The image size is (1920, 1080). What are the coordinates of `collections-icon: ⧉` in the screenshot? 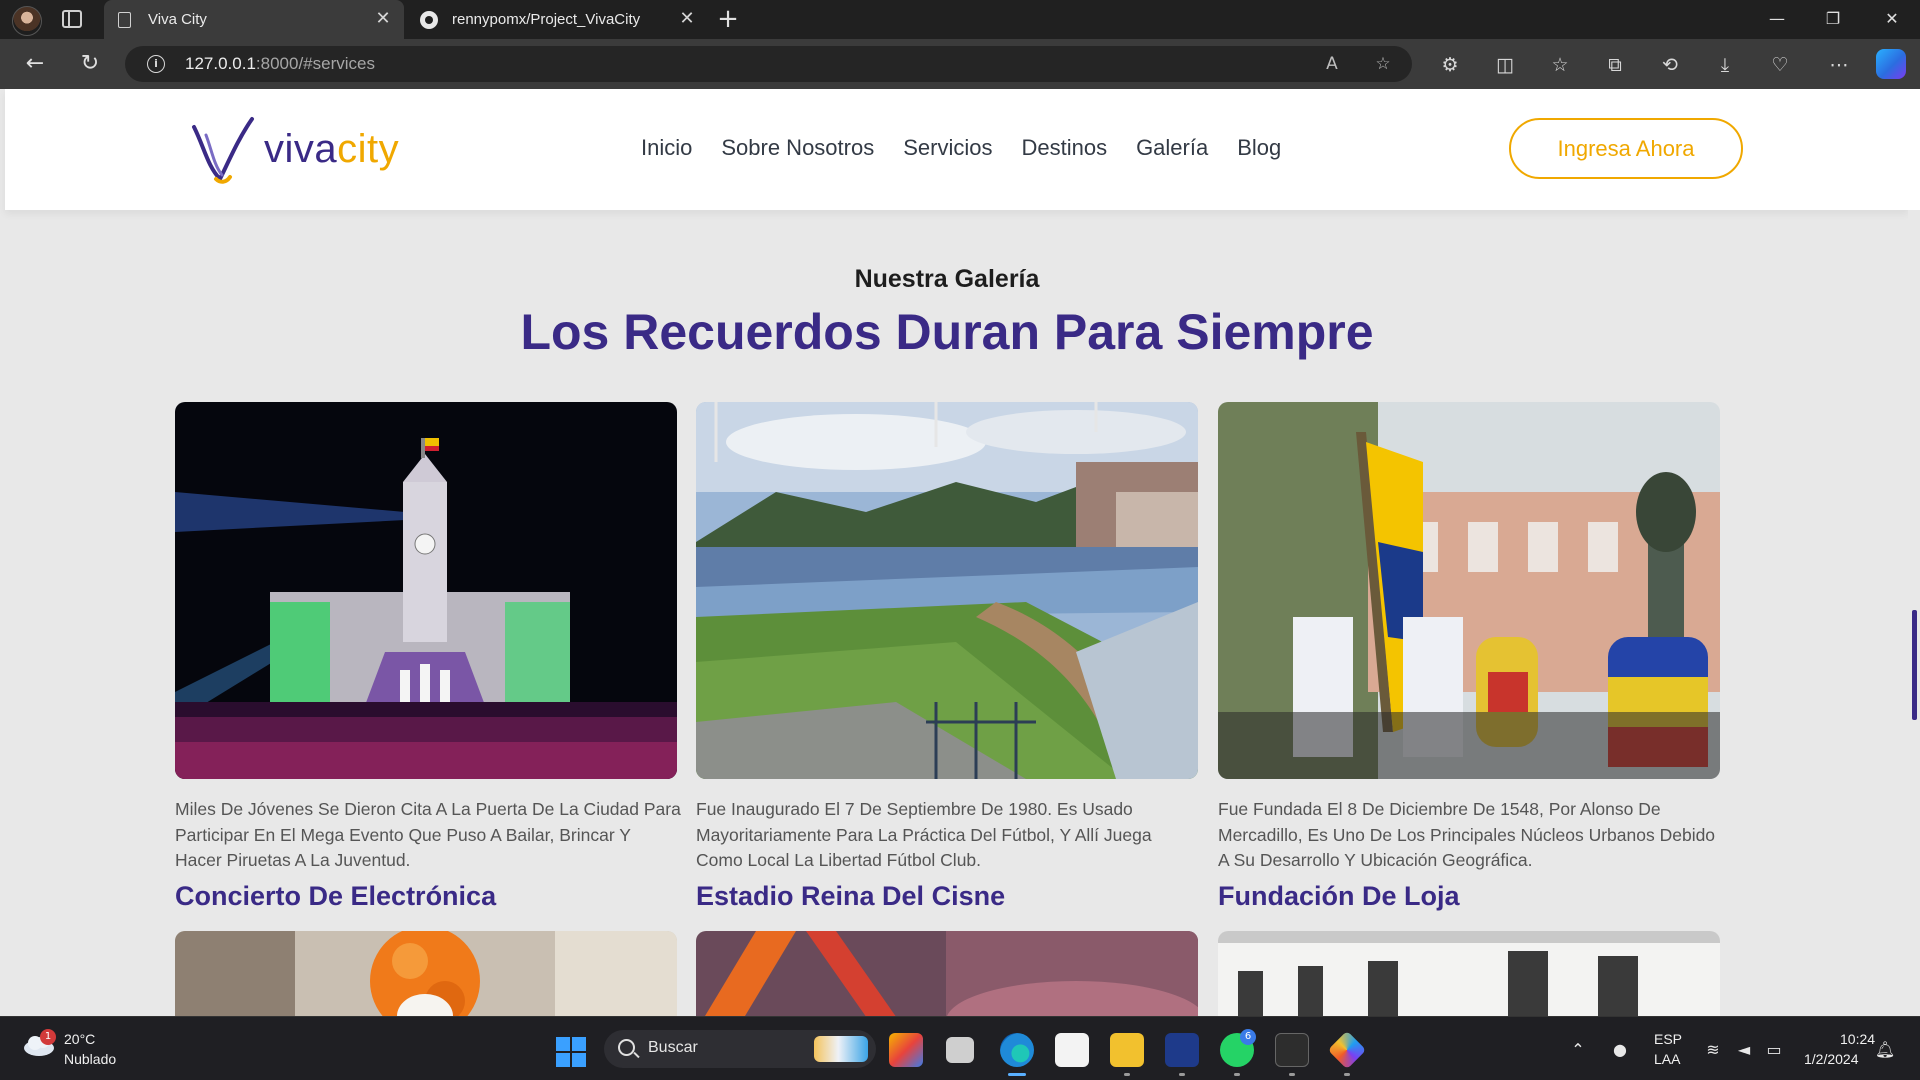 It's located at (1615, 65).